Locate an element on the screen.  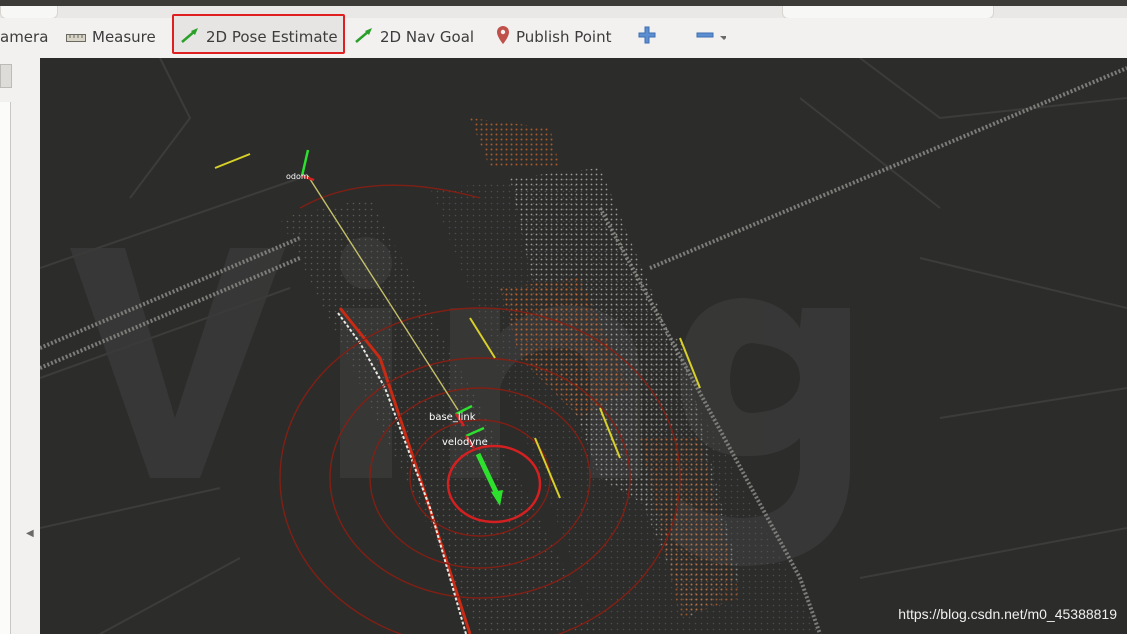
tool-remove is located at coordinates (712, 37).